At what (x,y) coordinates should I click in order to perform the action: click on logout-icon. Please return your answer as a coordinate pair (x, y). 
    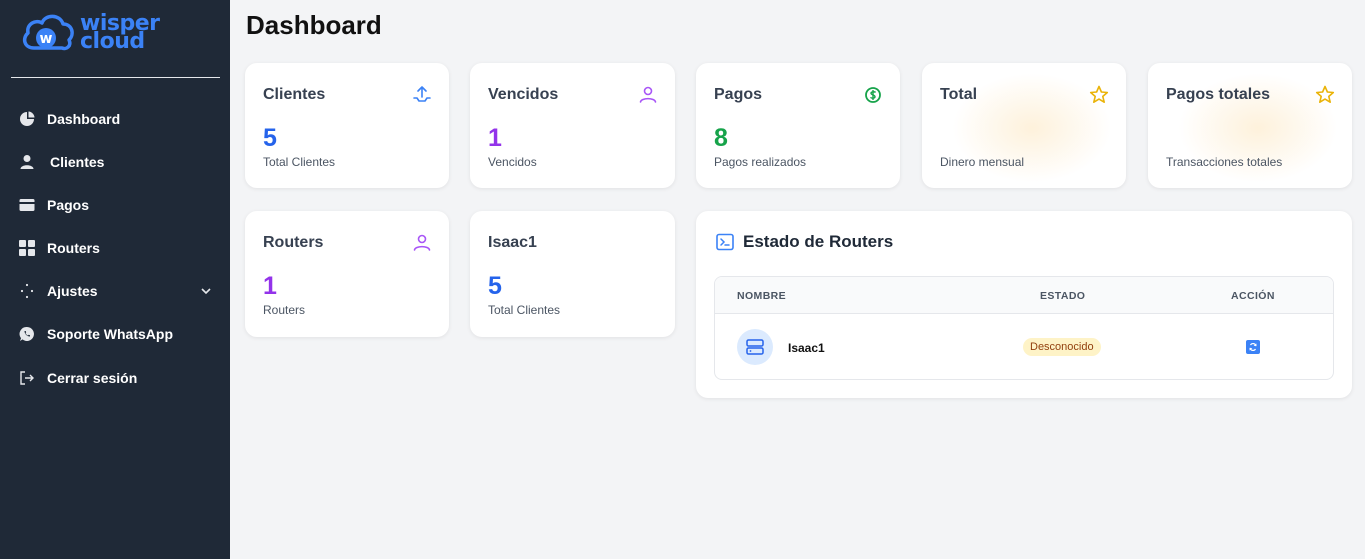
    Looking at the image, I should click on (27, 378).